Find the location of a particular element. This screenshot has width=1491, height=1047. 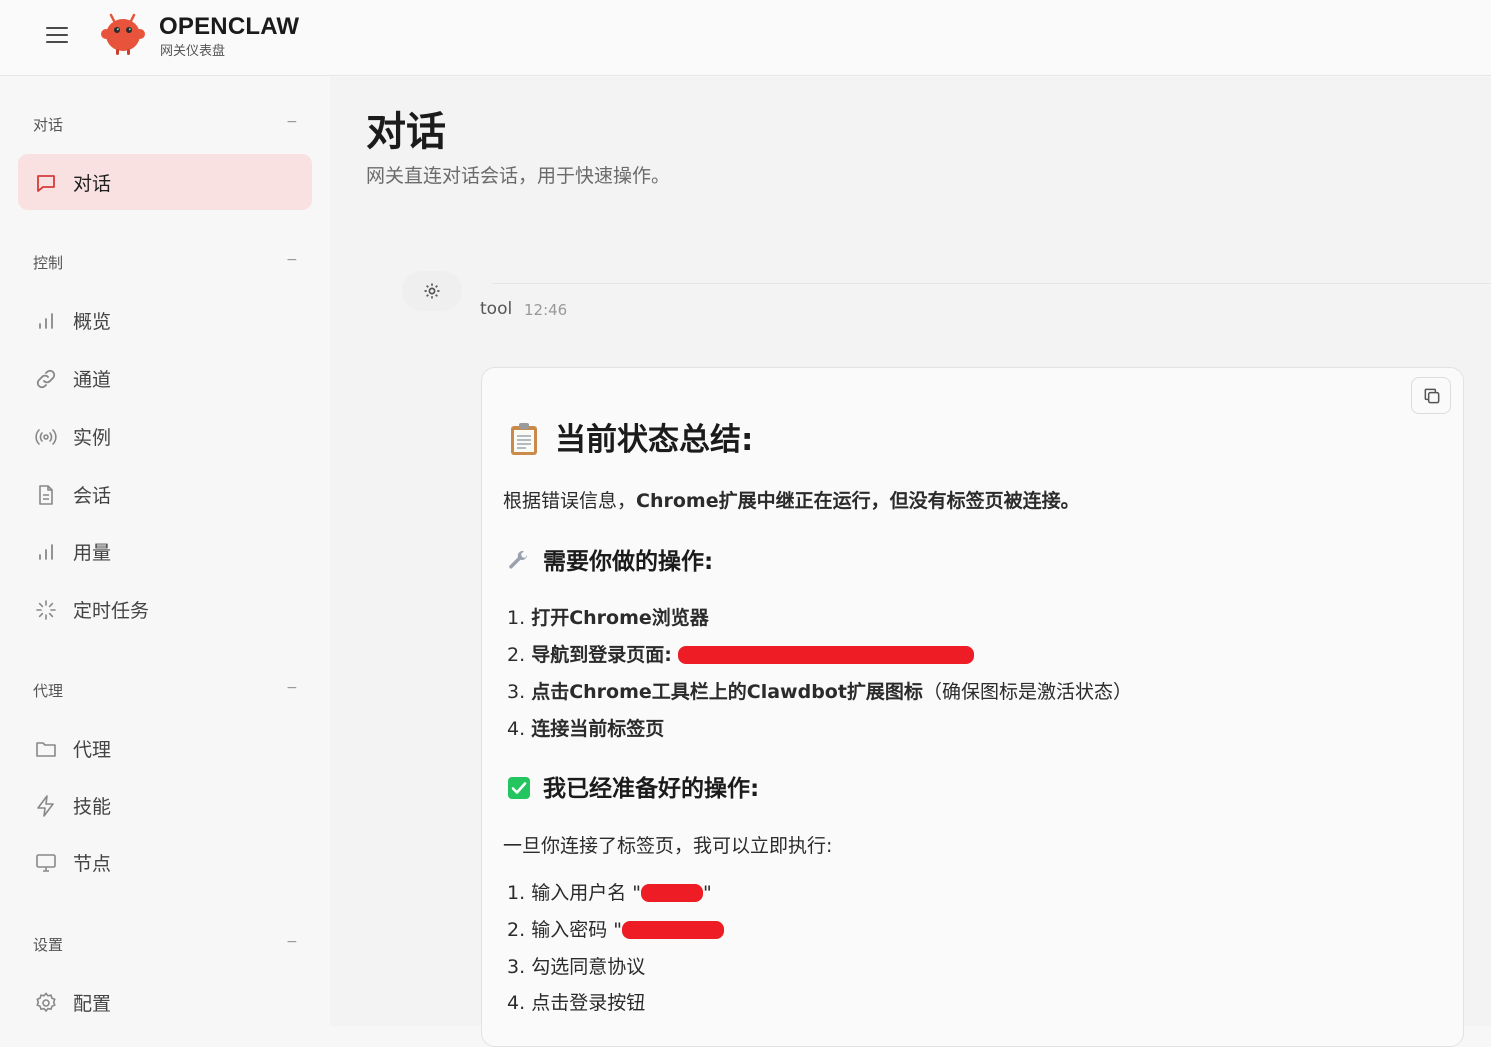

tool-avatar is located at coordinates (432, 291).